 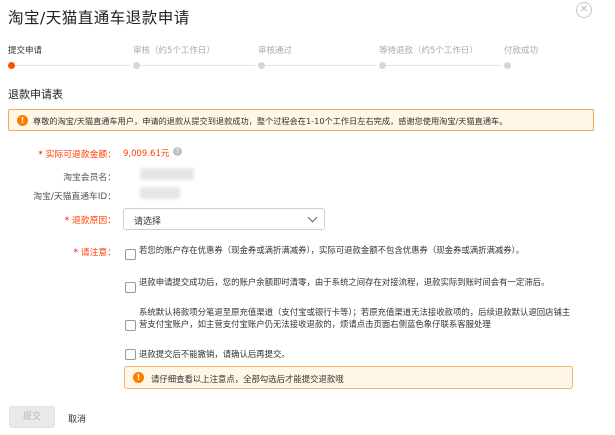 I want to click on step-approved-dot, so click(x=261, y=65).